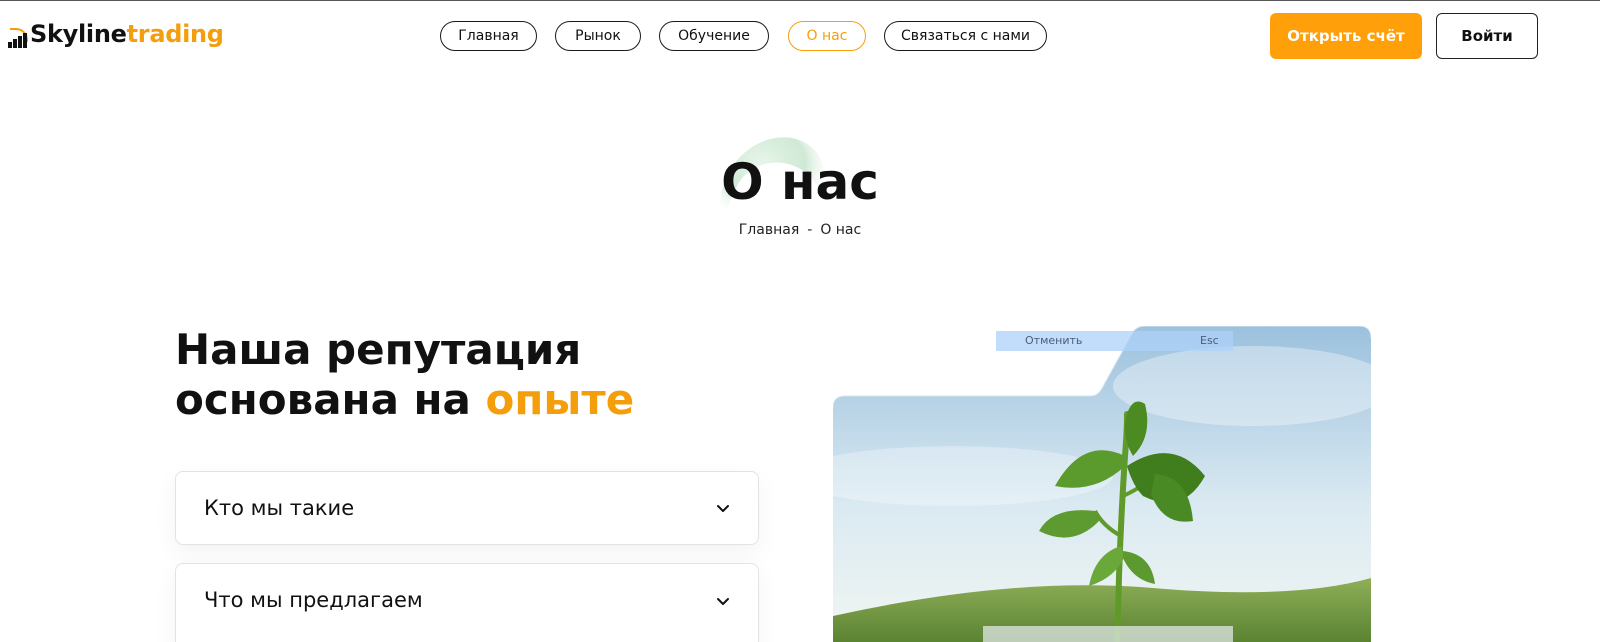  What do you see at coordinates (279, 508) in the screenshot?
I see `faq-question: Кто мы такие` at bounding box center [279, 508].